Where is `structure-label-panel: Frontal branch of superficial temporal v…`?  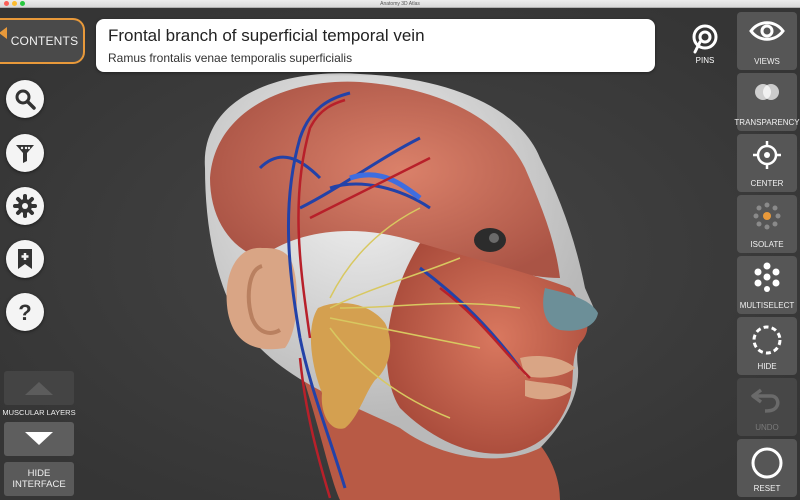 structure-label-panel: Frontal branch of superficial temporal v… is located at coordinates (375, 45).